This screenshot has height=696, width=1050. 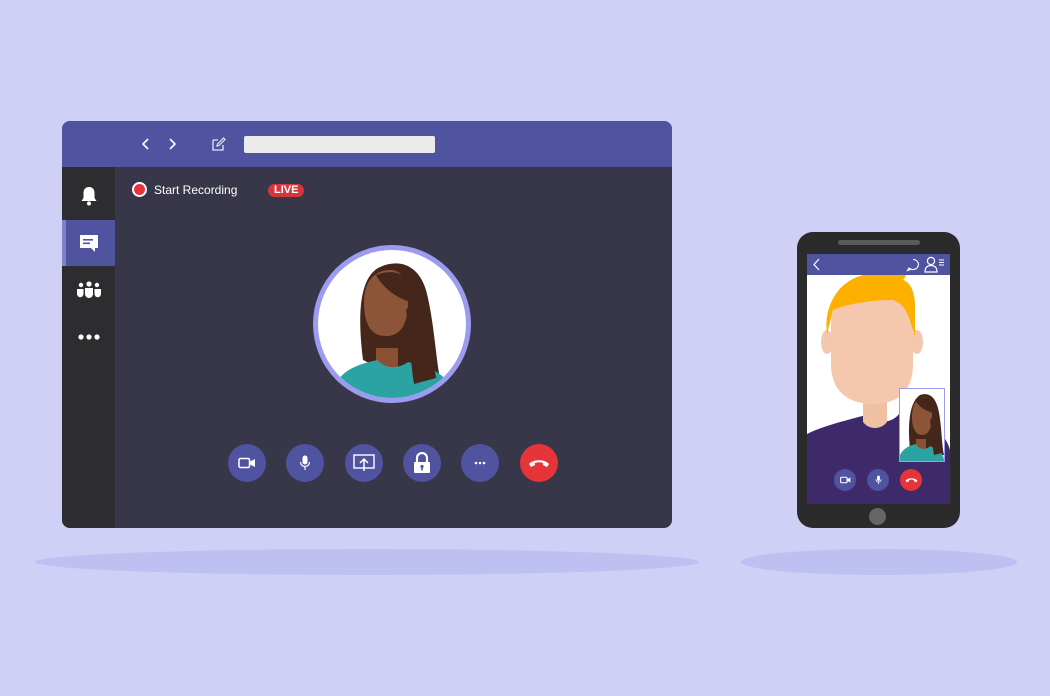 I want to click on sidebar-item-notifications, so click(x=88, y=196).